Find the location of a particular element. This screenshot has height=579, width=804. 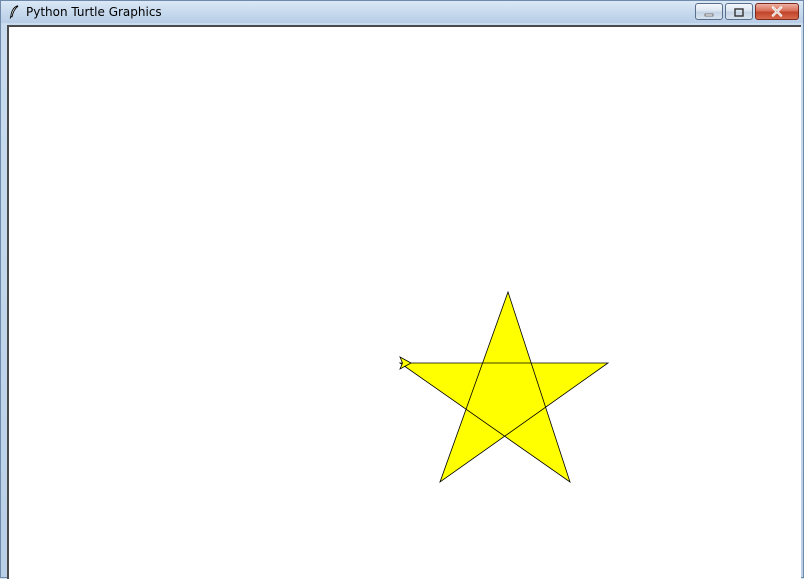

minimize-button is located at coordinates (709, 11).